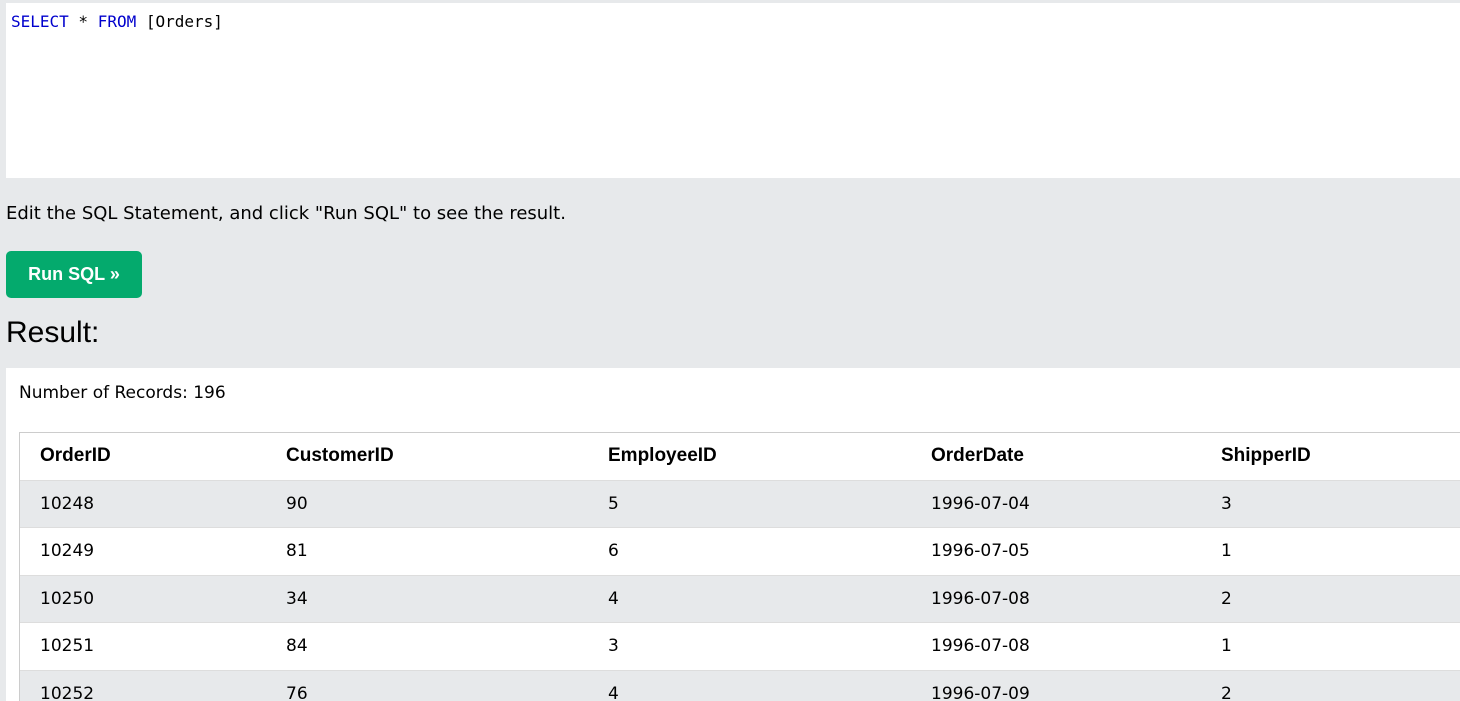 This screenshot has width=1460, height=701. I want to click on table-row: 10250 34 4 1996-07-08 2, so click(740, 598).